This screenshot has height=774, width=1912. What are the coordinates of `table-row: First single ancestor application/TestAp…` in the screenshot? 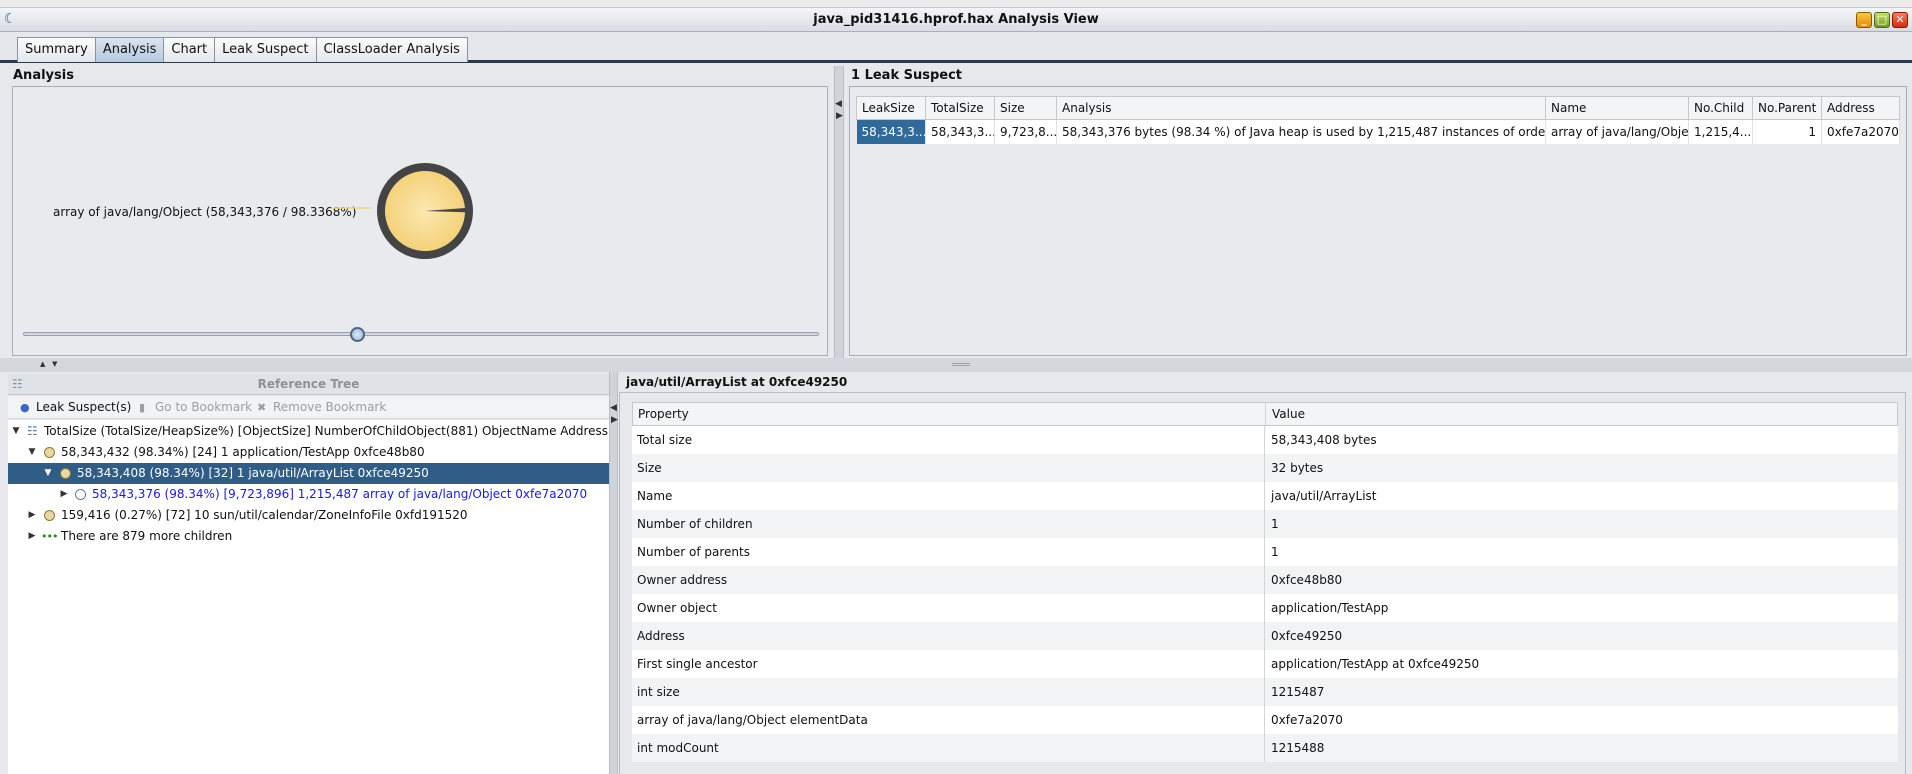 It's located at (1265, 664).